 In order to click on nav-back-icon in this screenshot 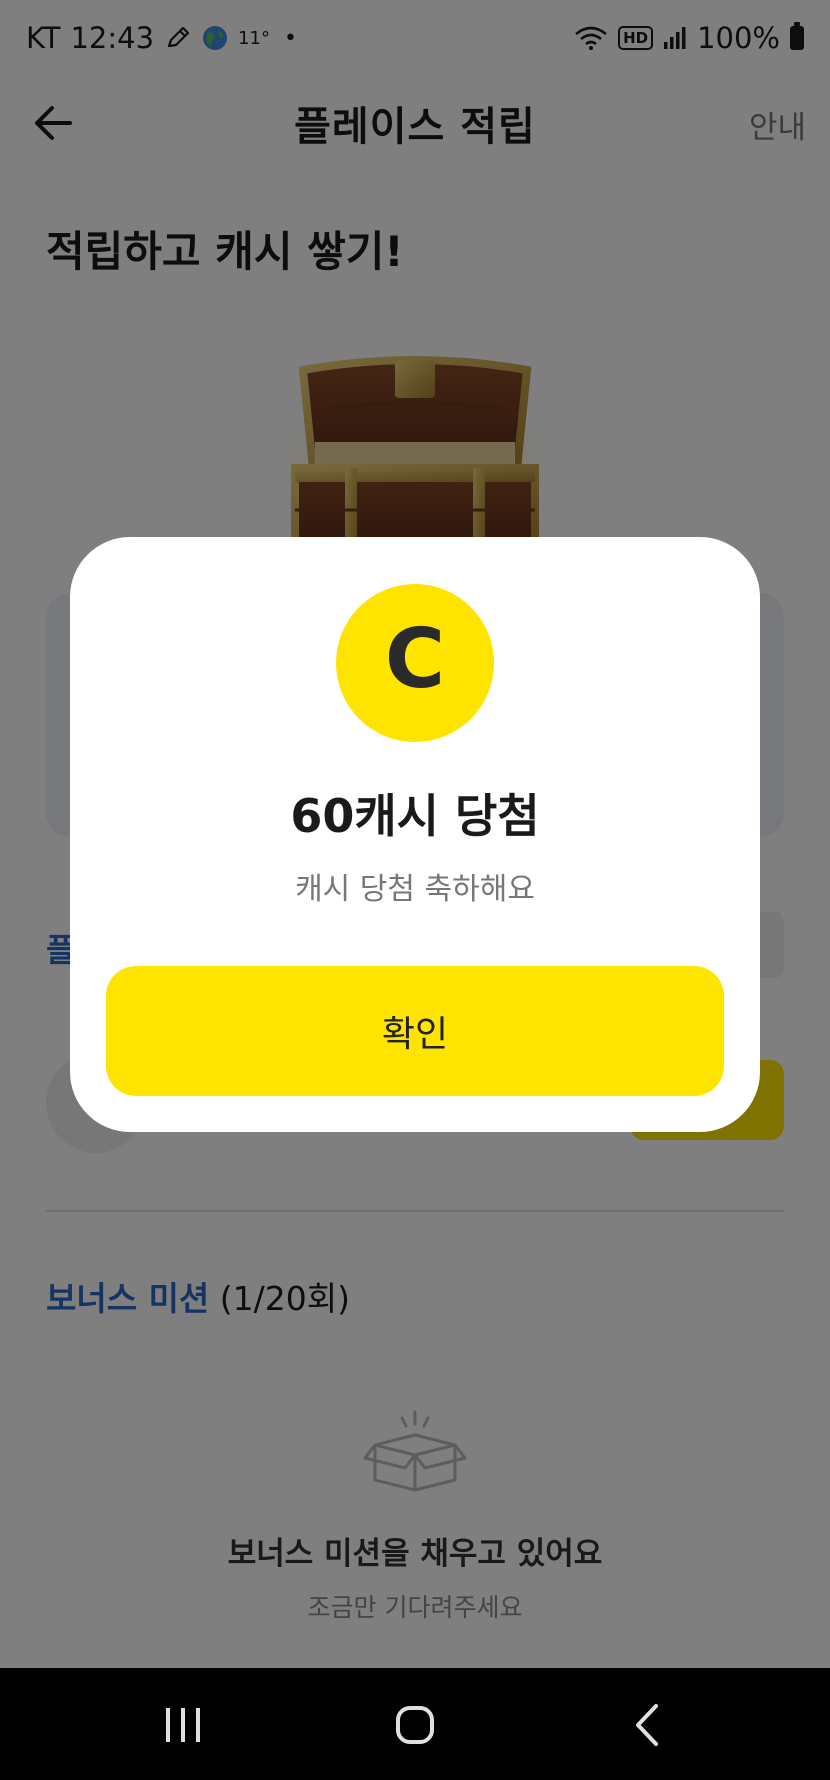, I will do `click(649, 1725)`.